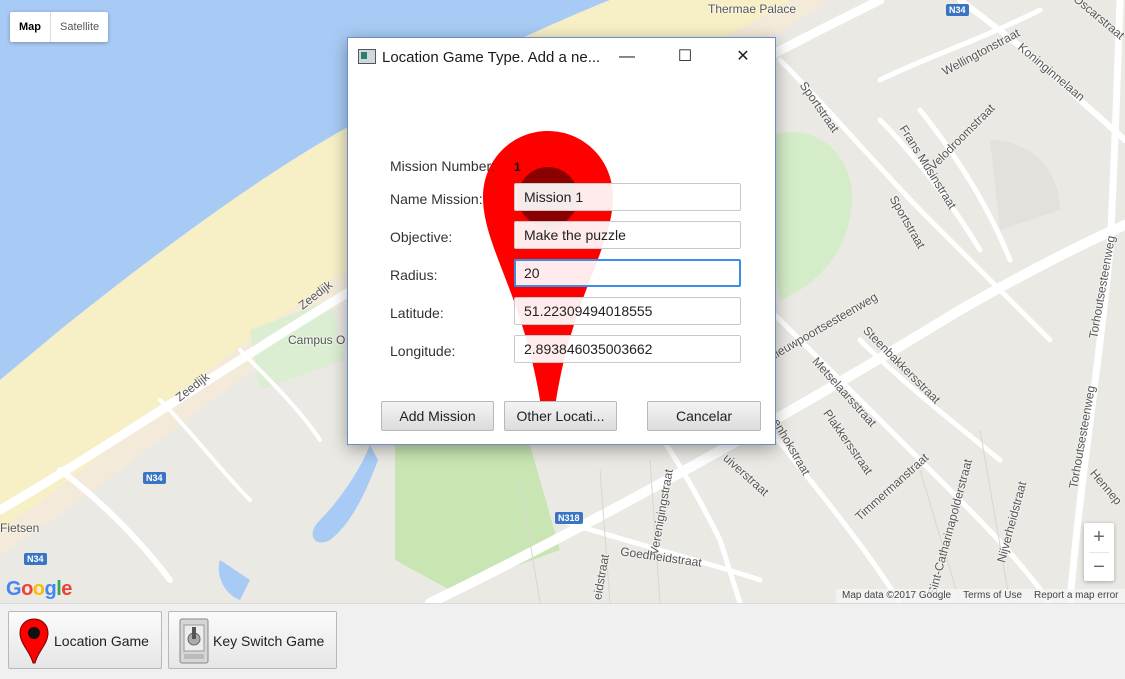  I want to click on key-switch-icon, so click(194, 641).